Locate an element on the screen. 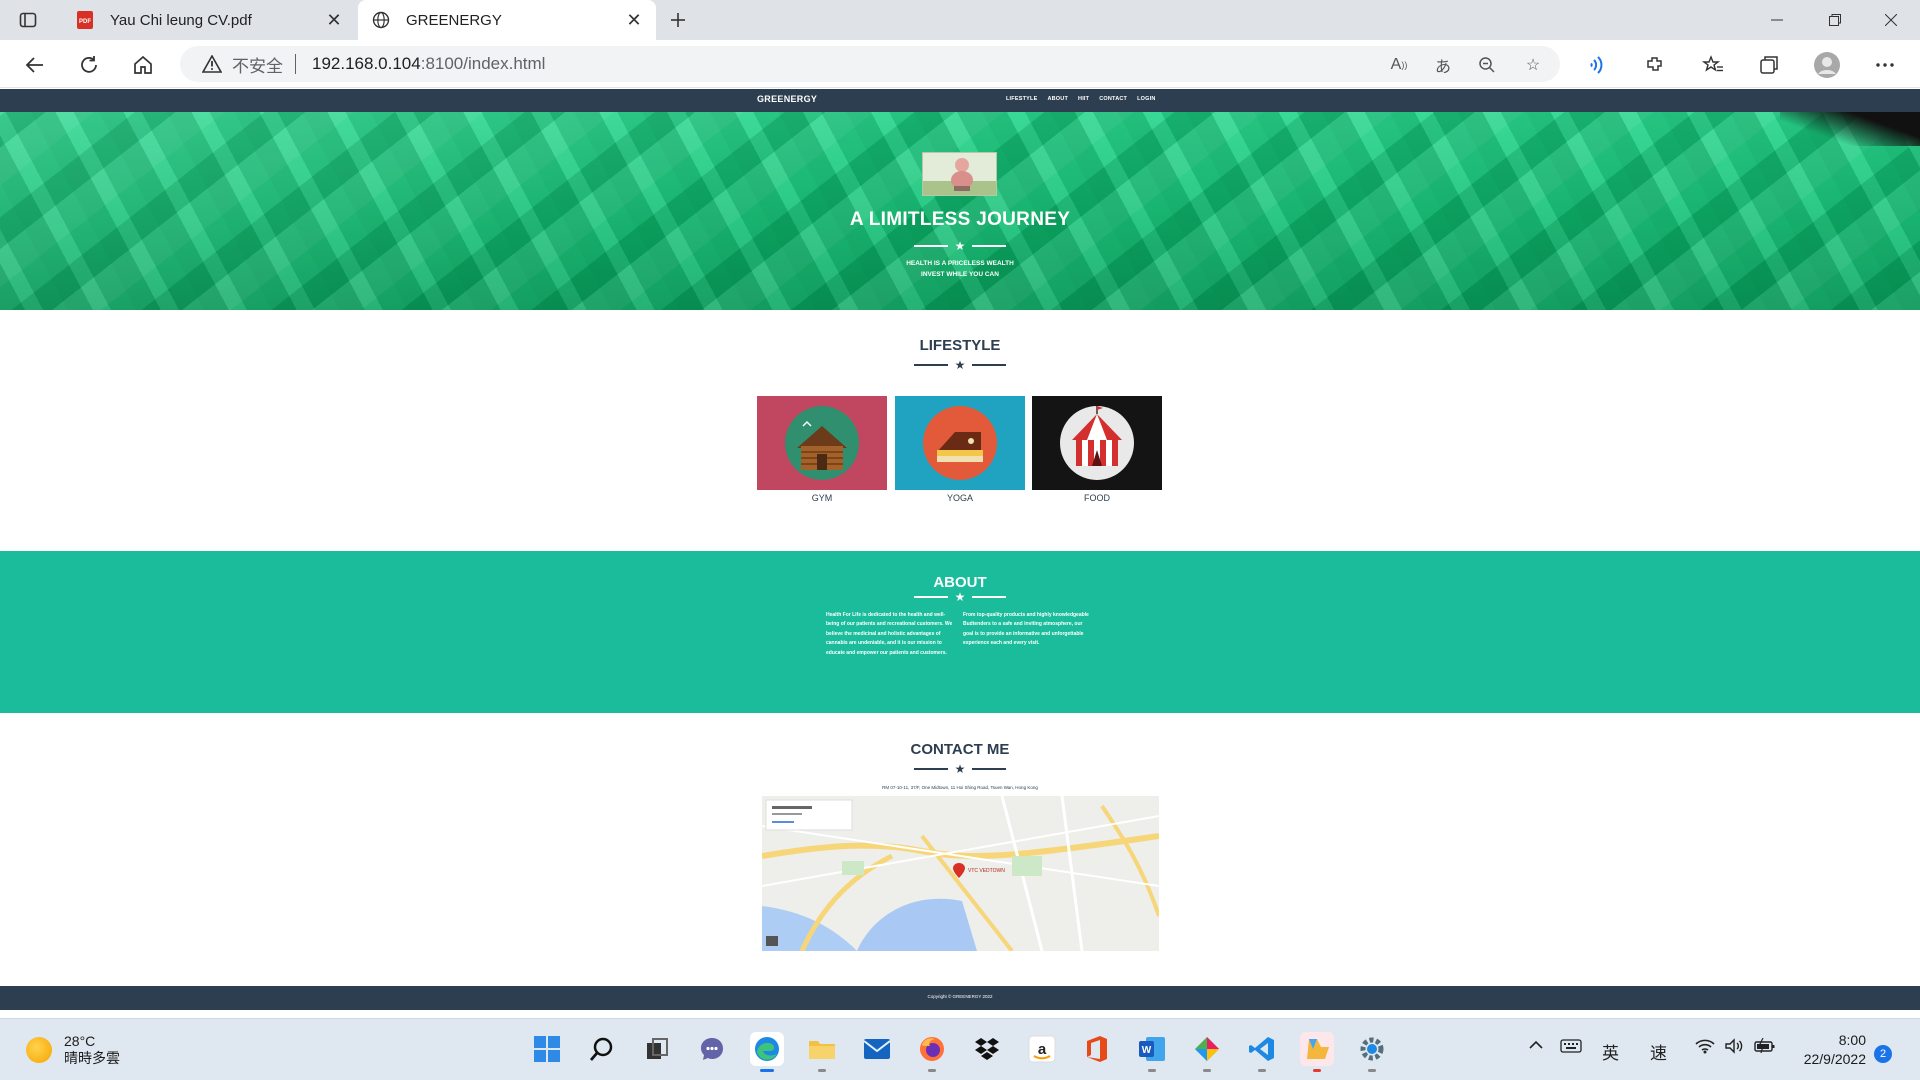  back-icon is located at coordinates (35, 65).